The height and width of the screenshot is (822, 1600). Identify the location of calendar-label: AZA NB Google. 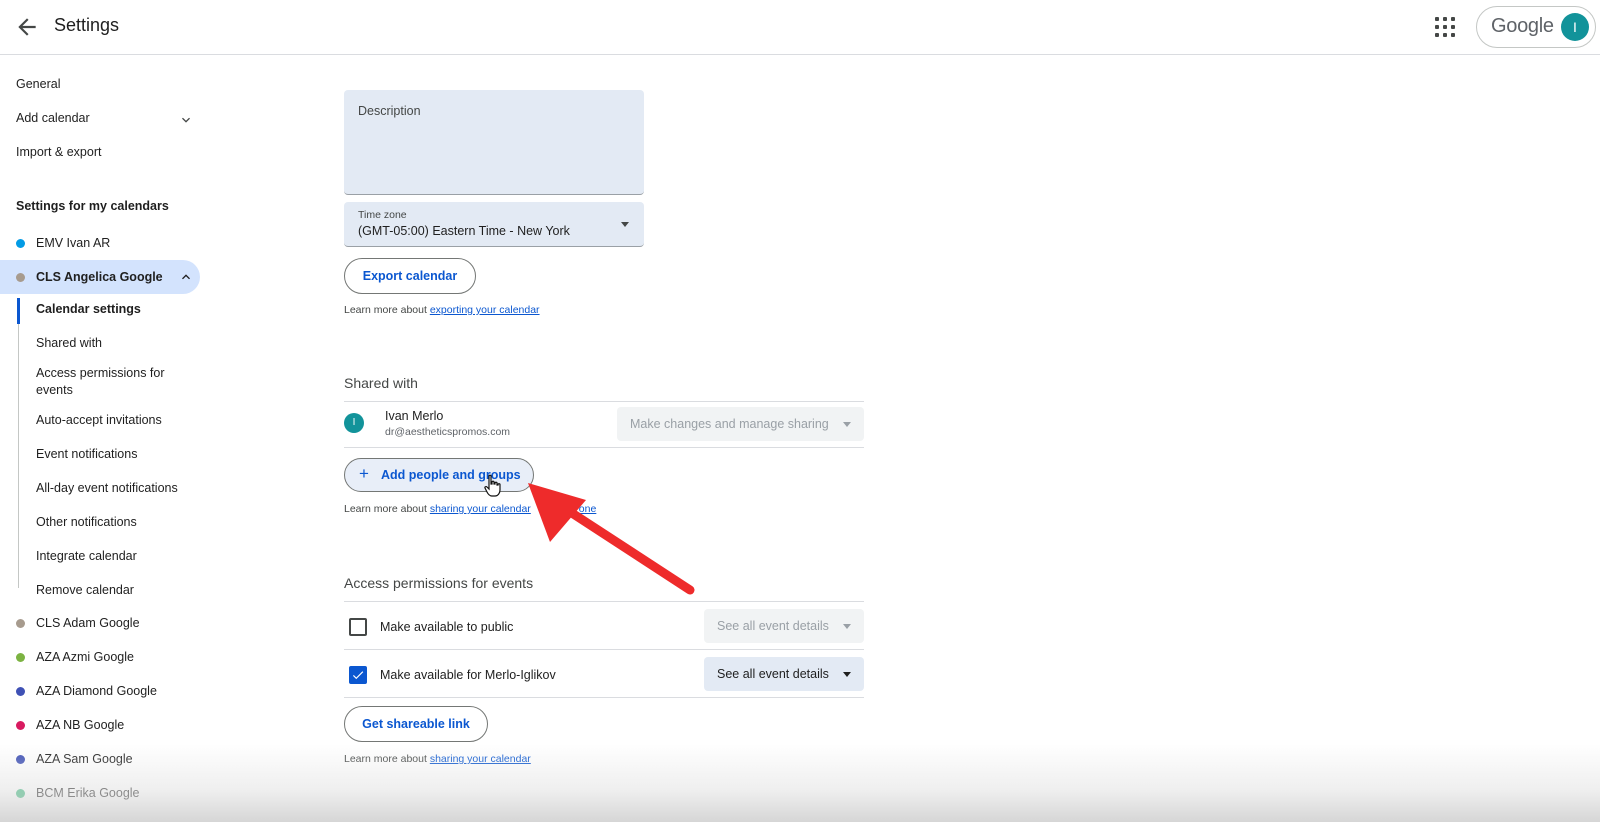
(80, 725).